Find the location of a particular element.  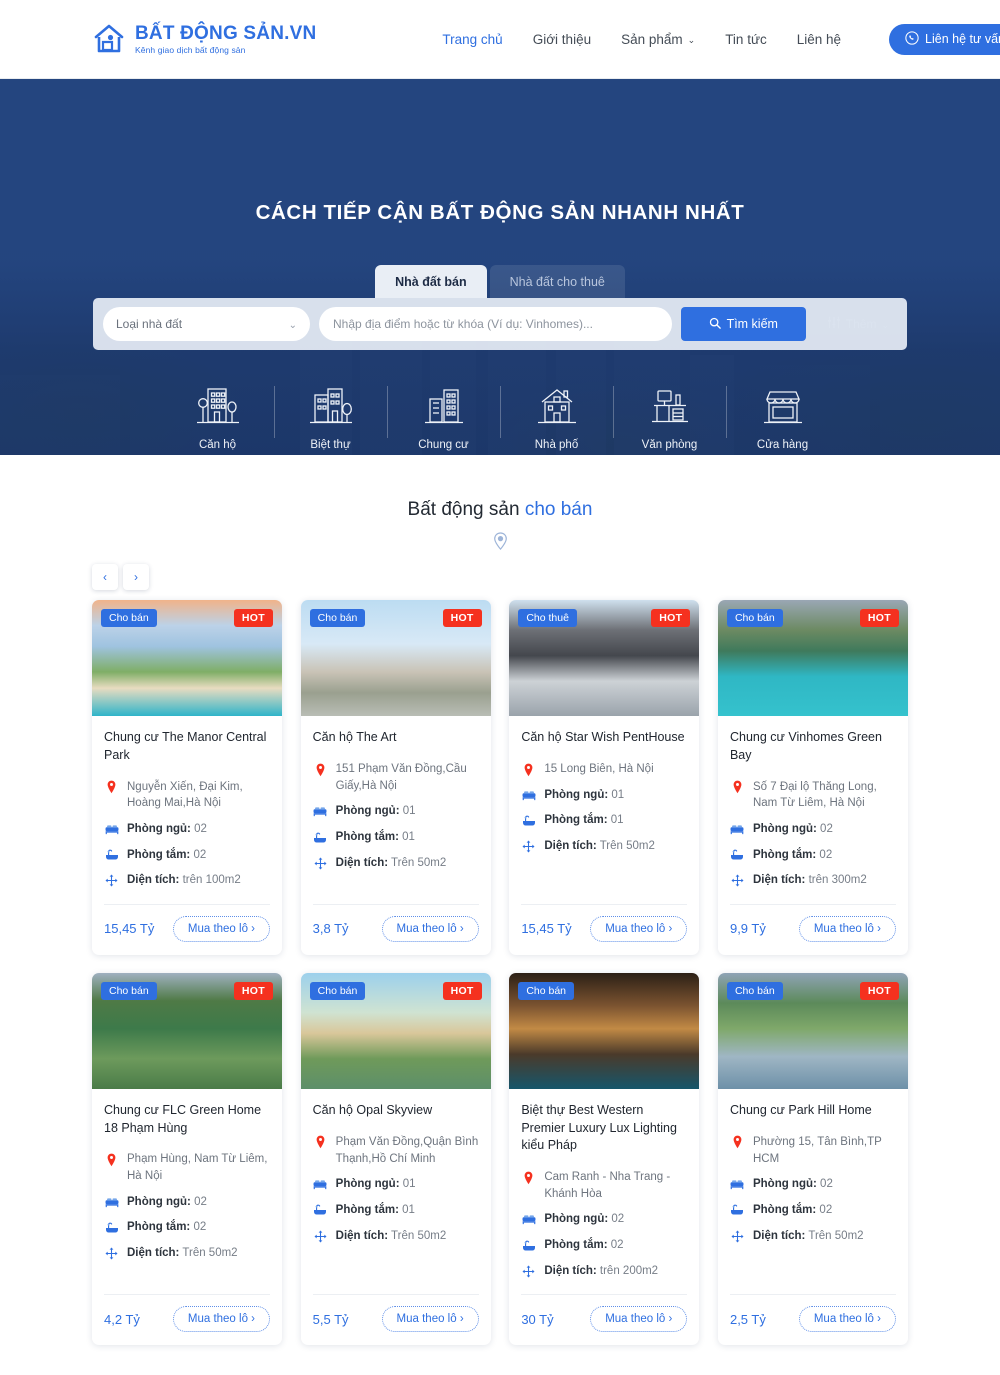

property-price: 5,5 Tỷ is located at coordinates (330, 1319).